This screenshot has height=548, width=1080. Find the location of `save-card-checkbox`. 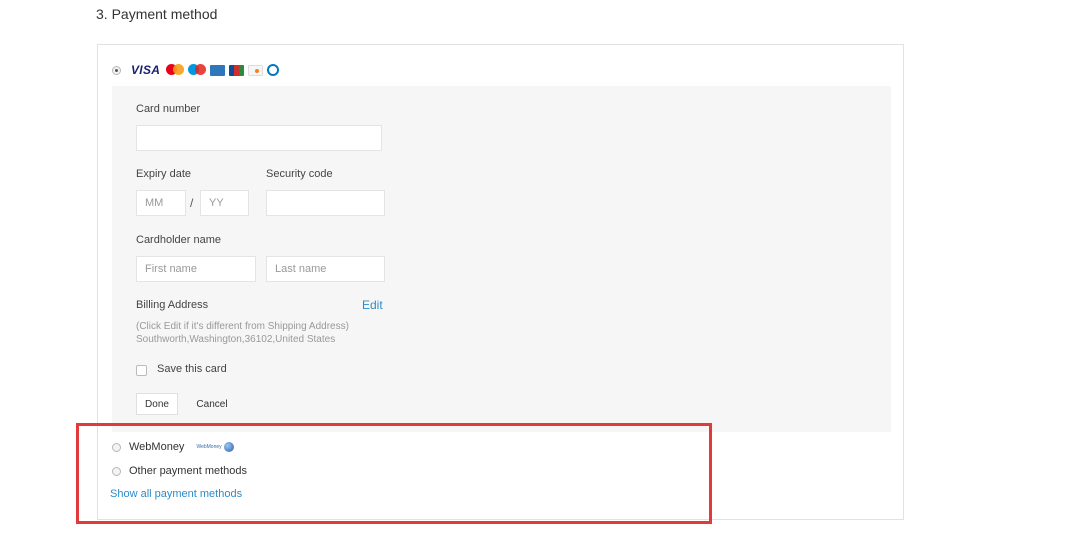

save-card-checkbox is located at coordinates (141, 370).